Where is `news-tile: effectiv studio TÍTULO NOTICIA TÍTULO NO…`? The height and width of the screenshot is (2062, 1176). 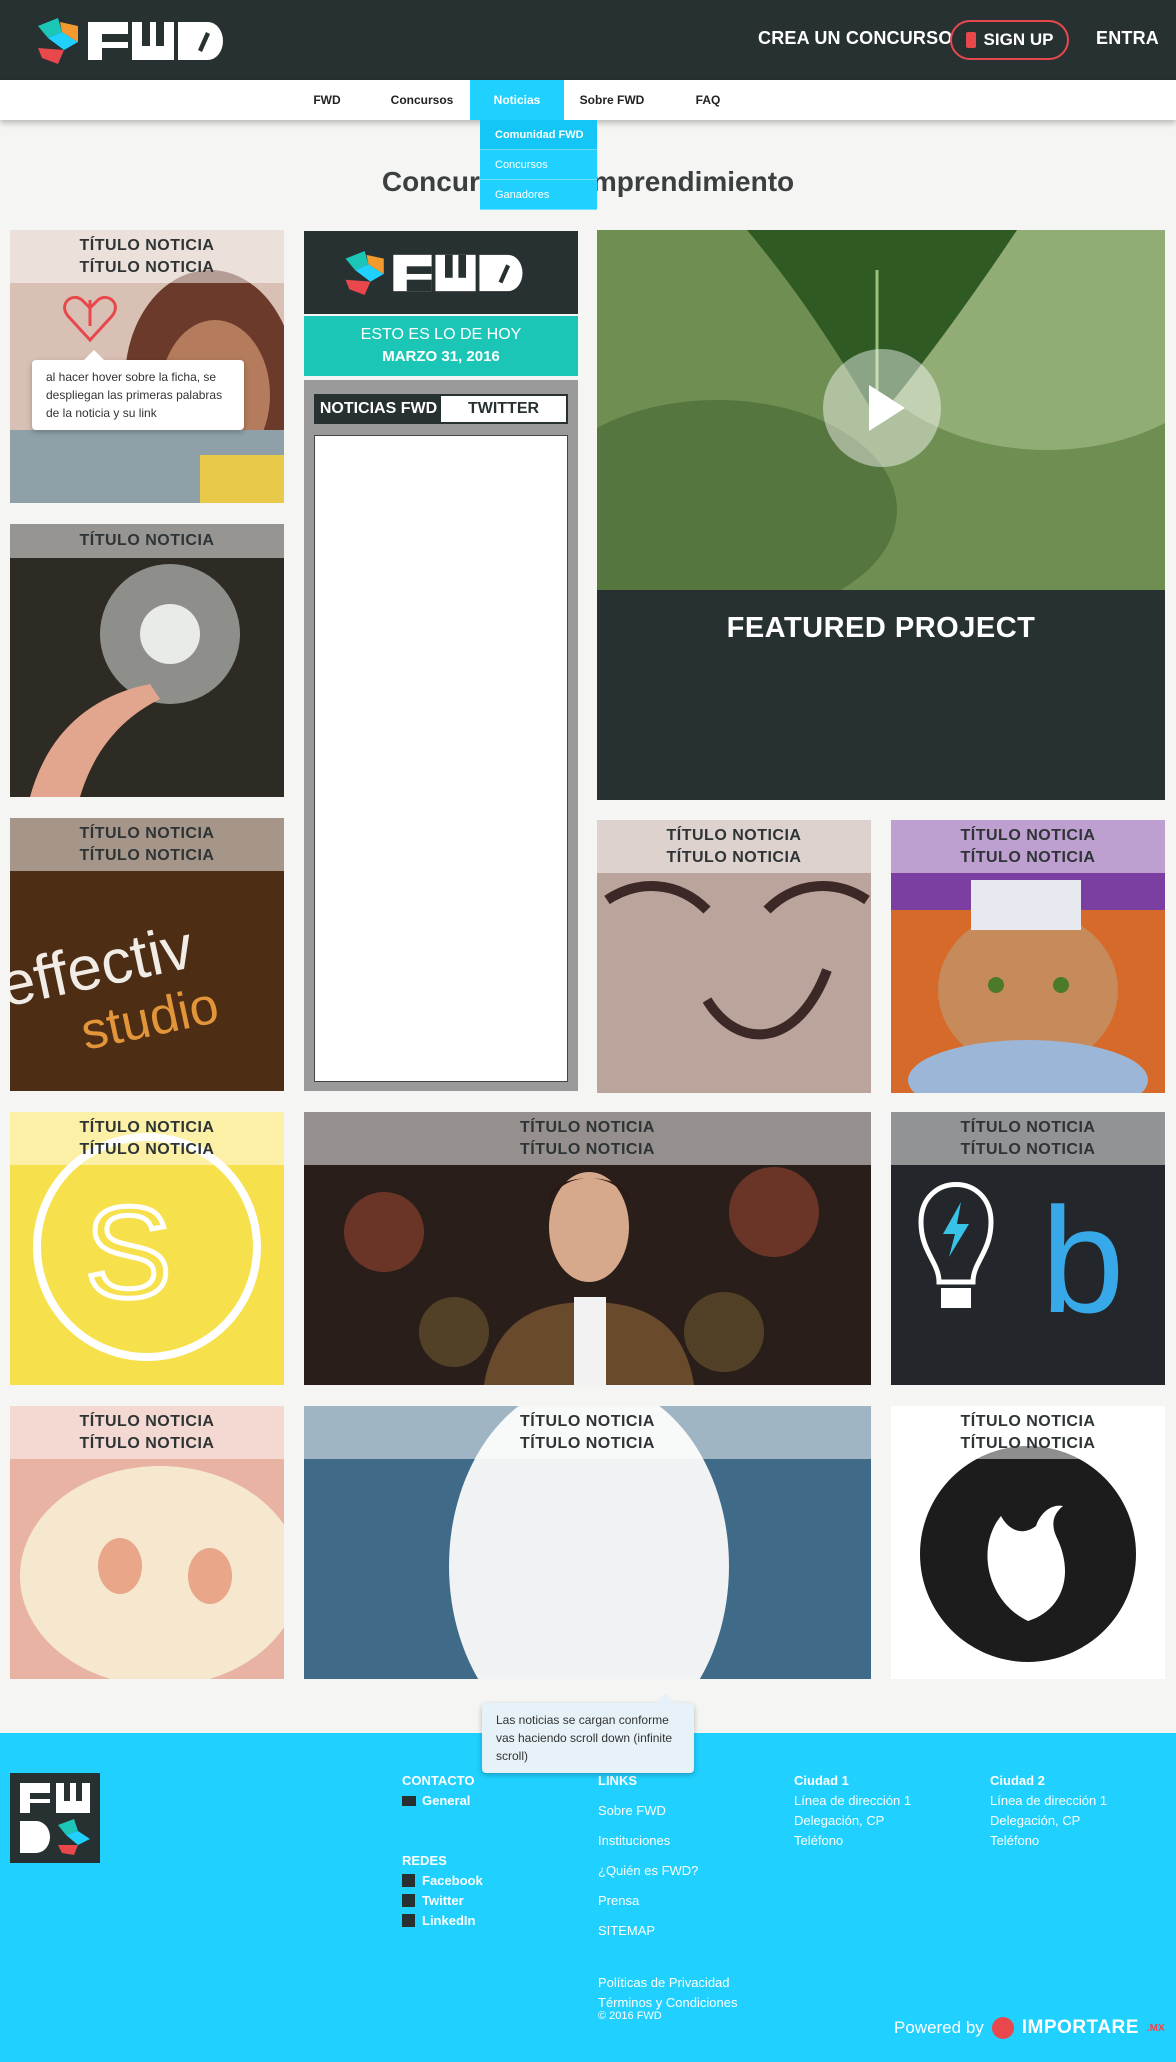 news-tile: effectiv studio TÍTULO NOTICIA TÍTULO NO… is located at coordinates (147, 954).